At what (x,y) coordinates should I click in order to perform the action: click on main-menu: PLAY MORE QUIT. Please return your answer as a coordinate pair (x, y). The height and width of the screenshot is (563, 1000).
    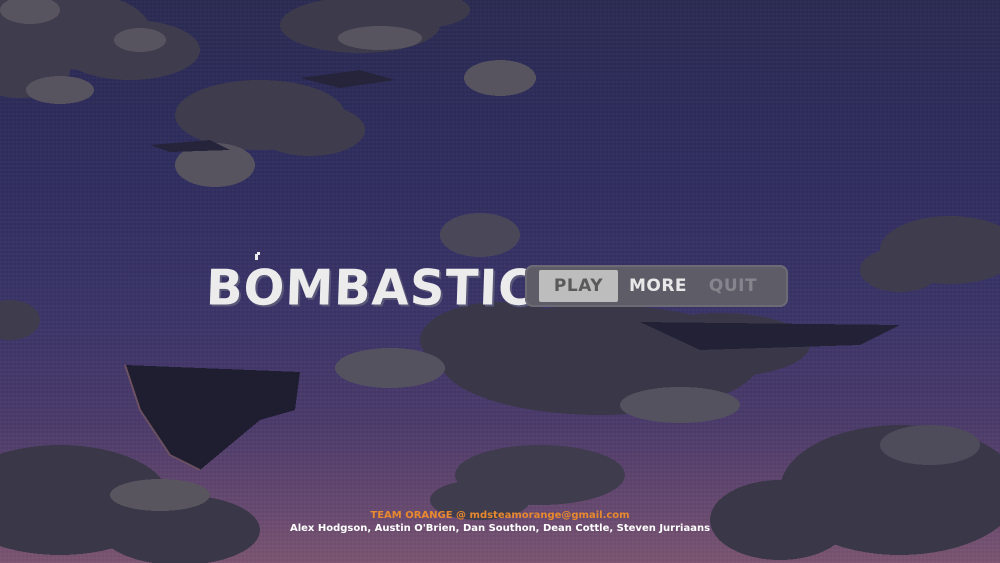
    Looking at the image, I should click on (656, 286).